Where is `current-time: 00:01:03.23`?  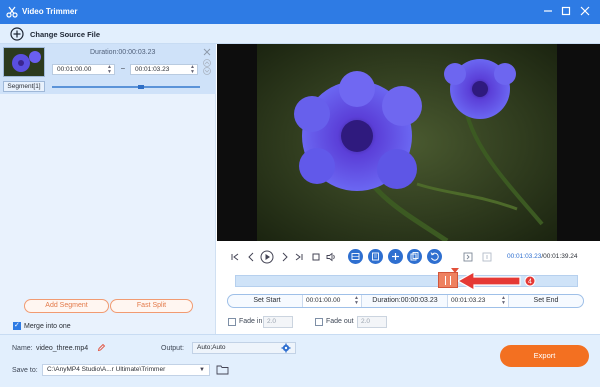
current-time: 00:01:03.23 is located at coordinates (524, 256).